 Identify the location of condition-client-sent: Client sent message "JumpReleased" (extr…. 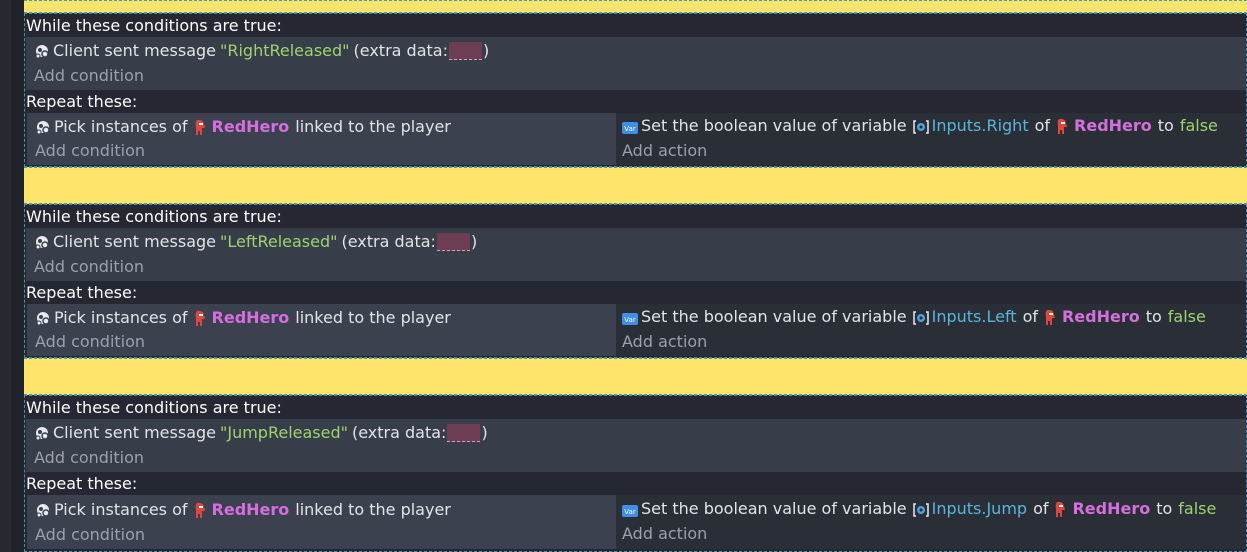
(261, 433).